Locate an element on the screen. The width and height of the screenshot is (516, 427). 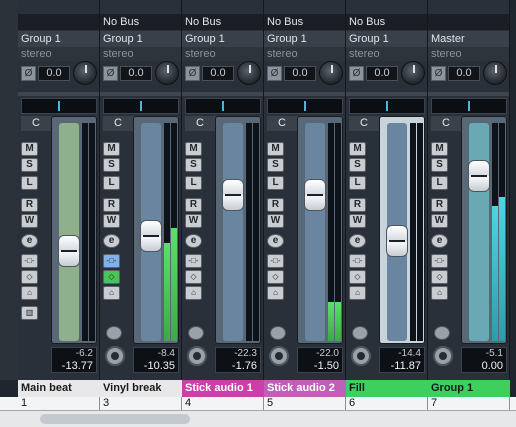
group-selector: Master is located at coordinates (468, 39).